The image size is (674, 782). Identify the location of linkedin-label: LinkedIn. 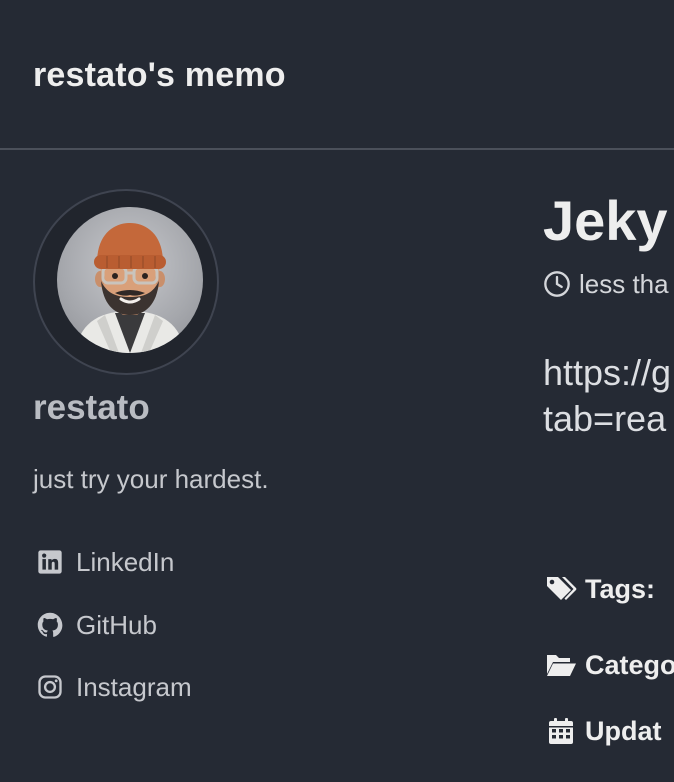
(125, 561).